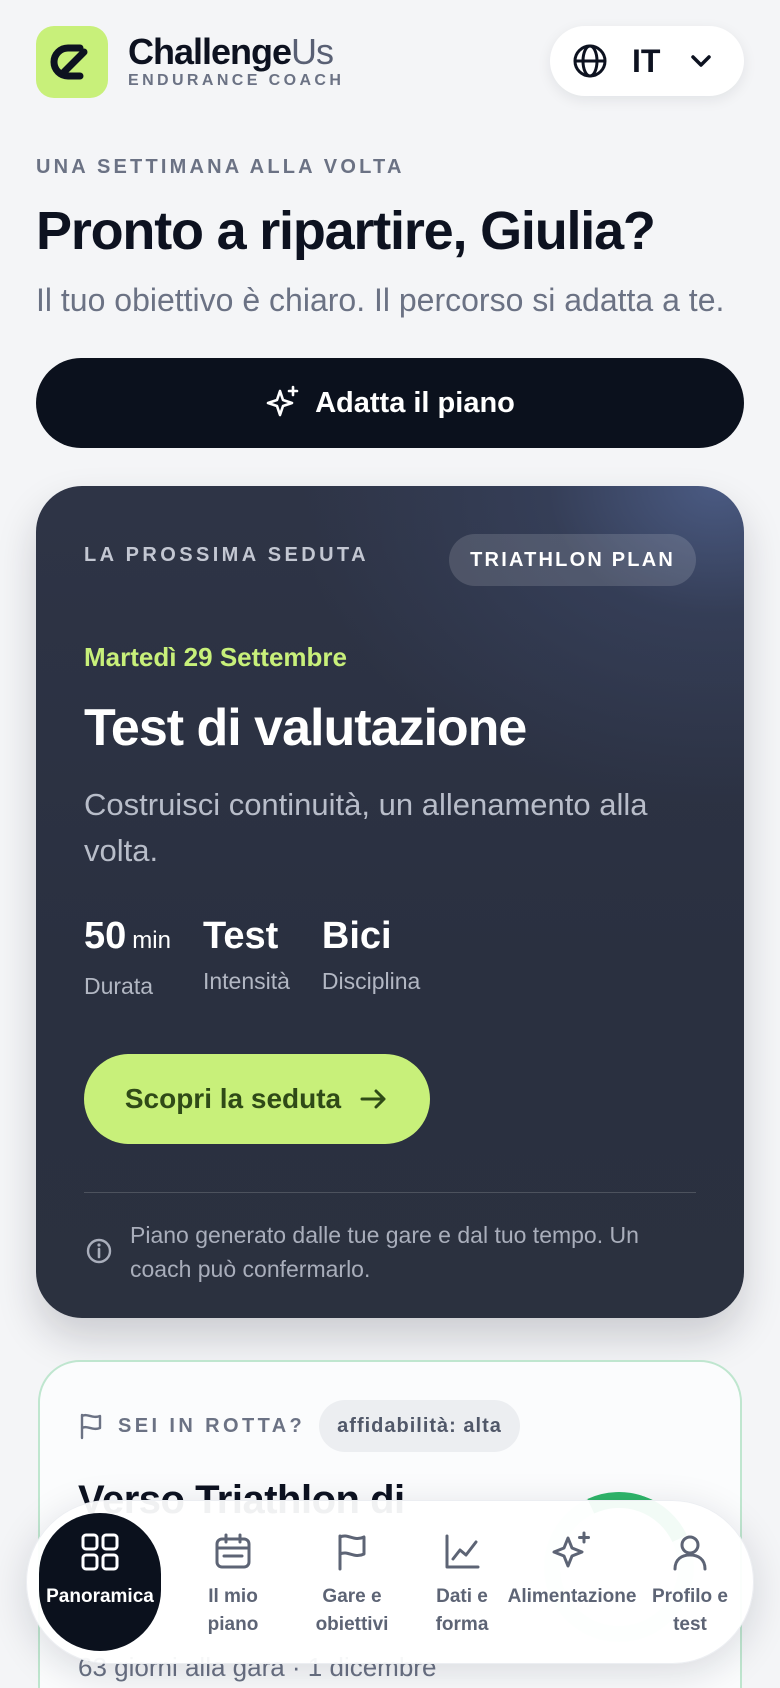 The height and width of the screenshot is (1688, 780). Describe the element at coordinates (119, 986) in the screenshot. I see `stat-label: Durata` at that location.